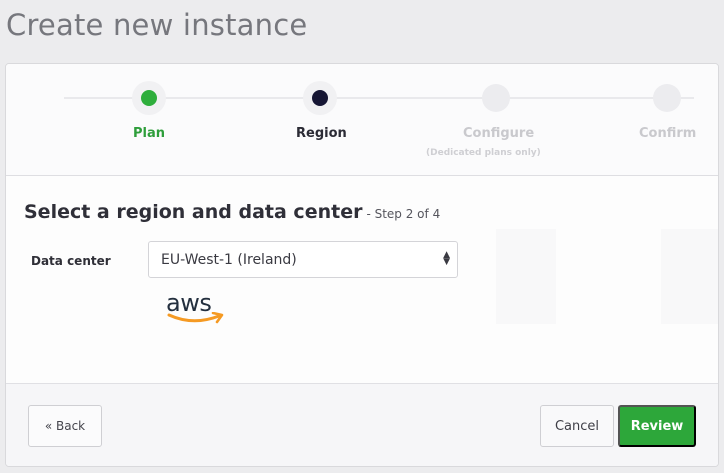 The image size is (724, 473). Describe the element at coordinates (403, 214) in the screenshot. I see `step-counter: - Step 2 of 4` at that location.